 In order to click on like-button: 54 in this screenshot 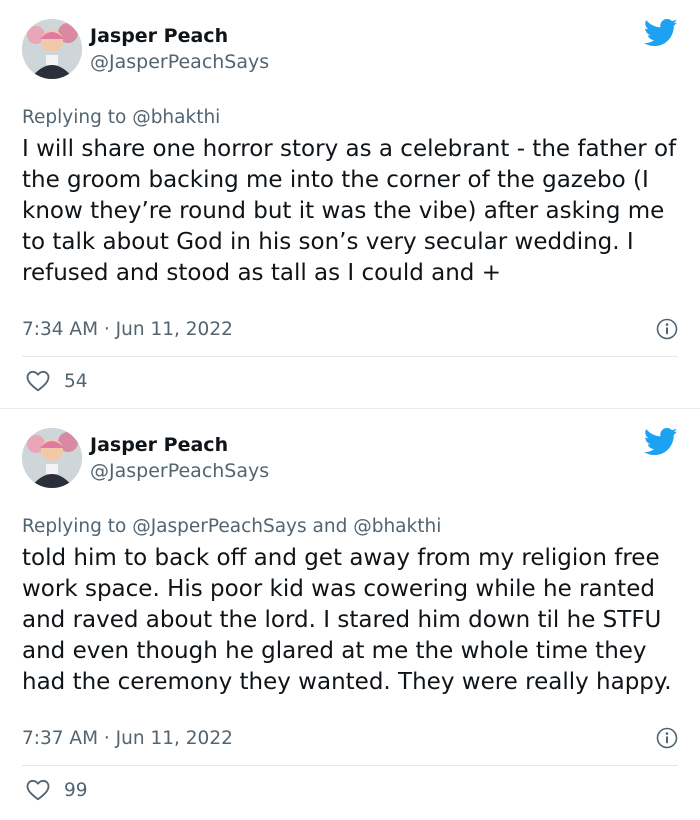, I will do `click(57, 381)`.